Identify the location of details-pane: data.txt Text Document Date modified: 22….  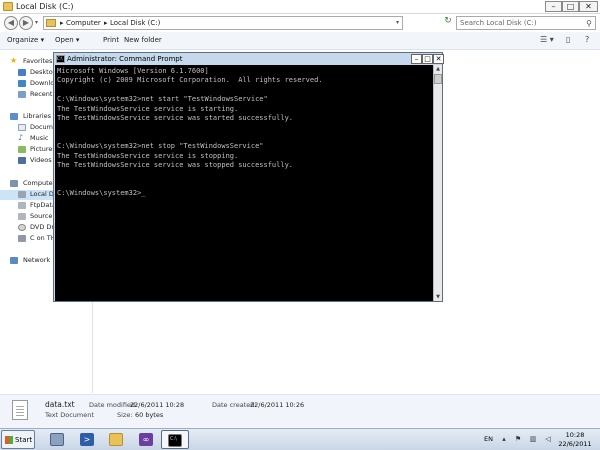
(300, 411).